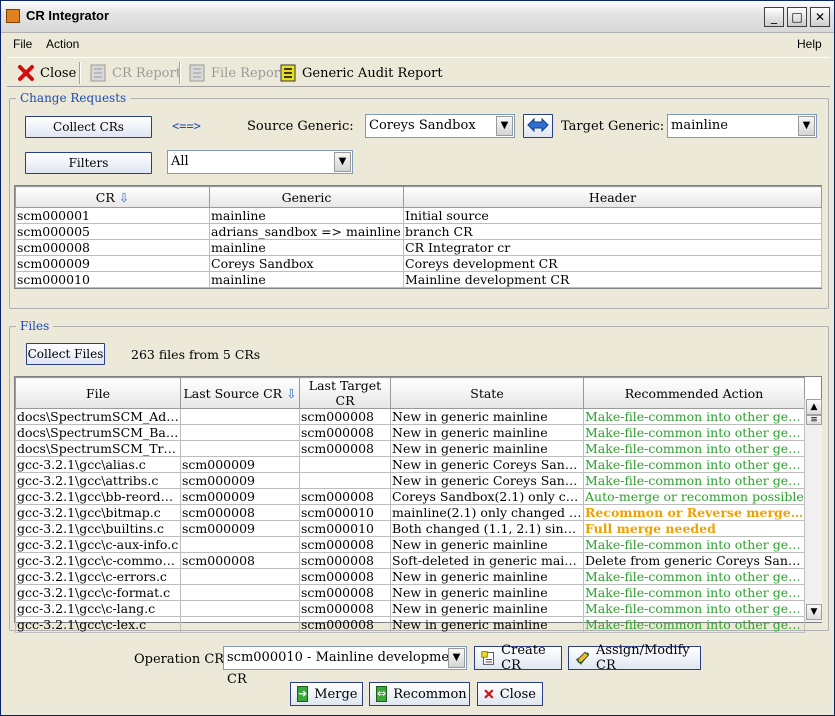 The width and height of the screenshot is (835, 716). Describe the element at coordinates (68, 15) in the screenshot. I see `window-title: CR Integrator` at that location.